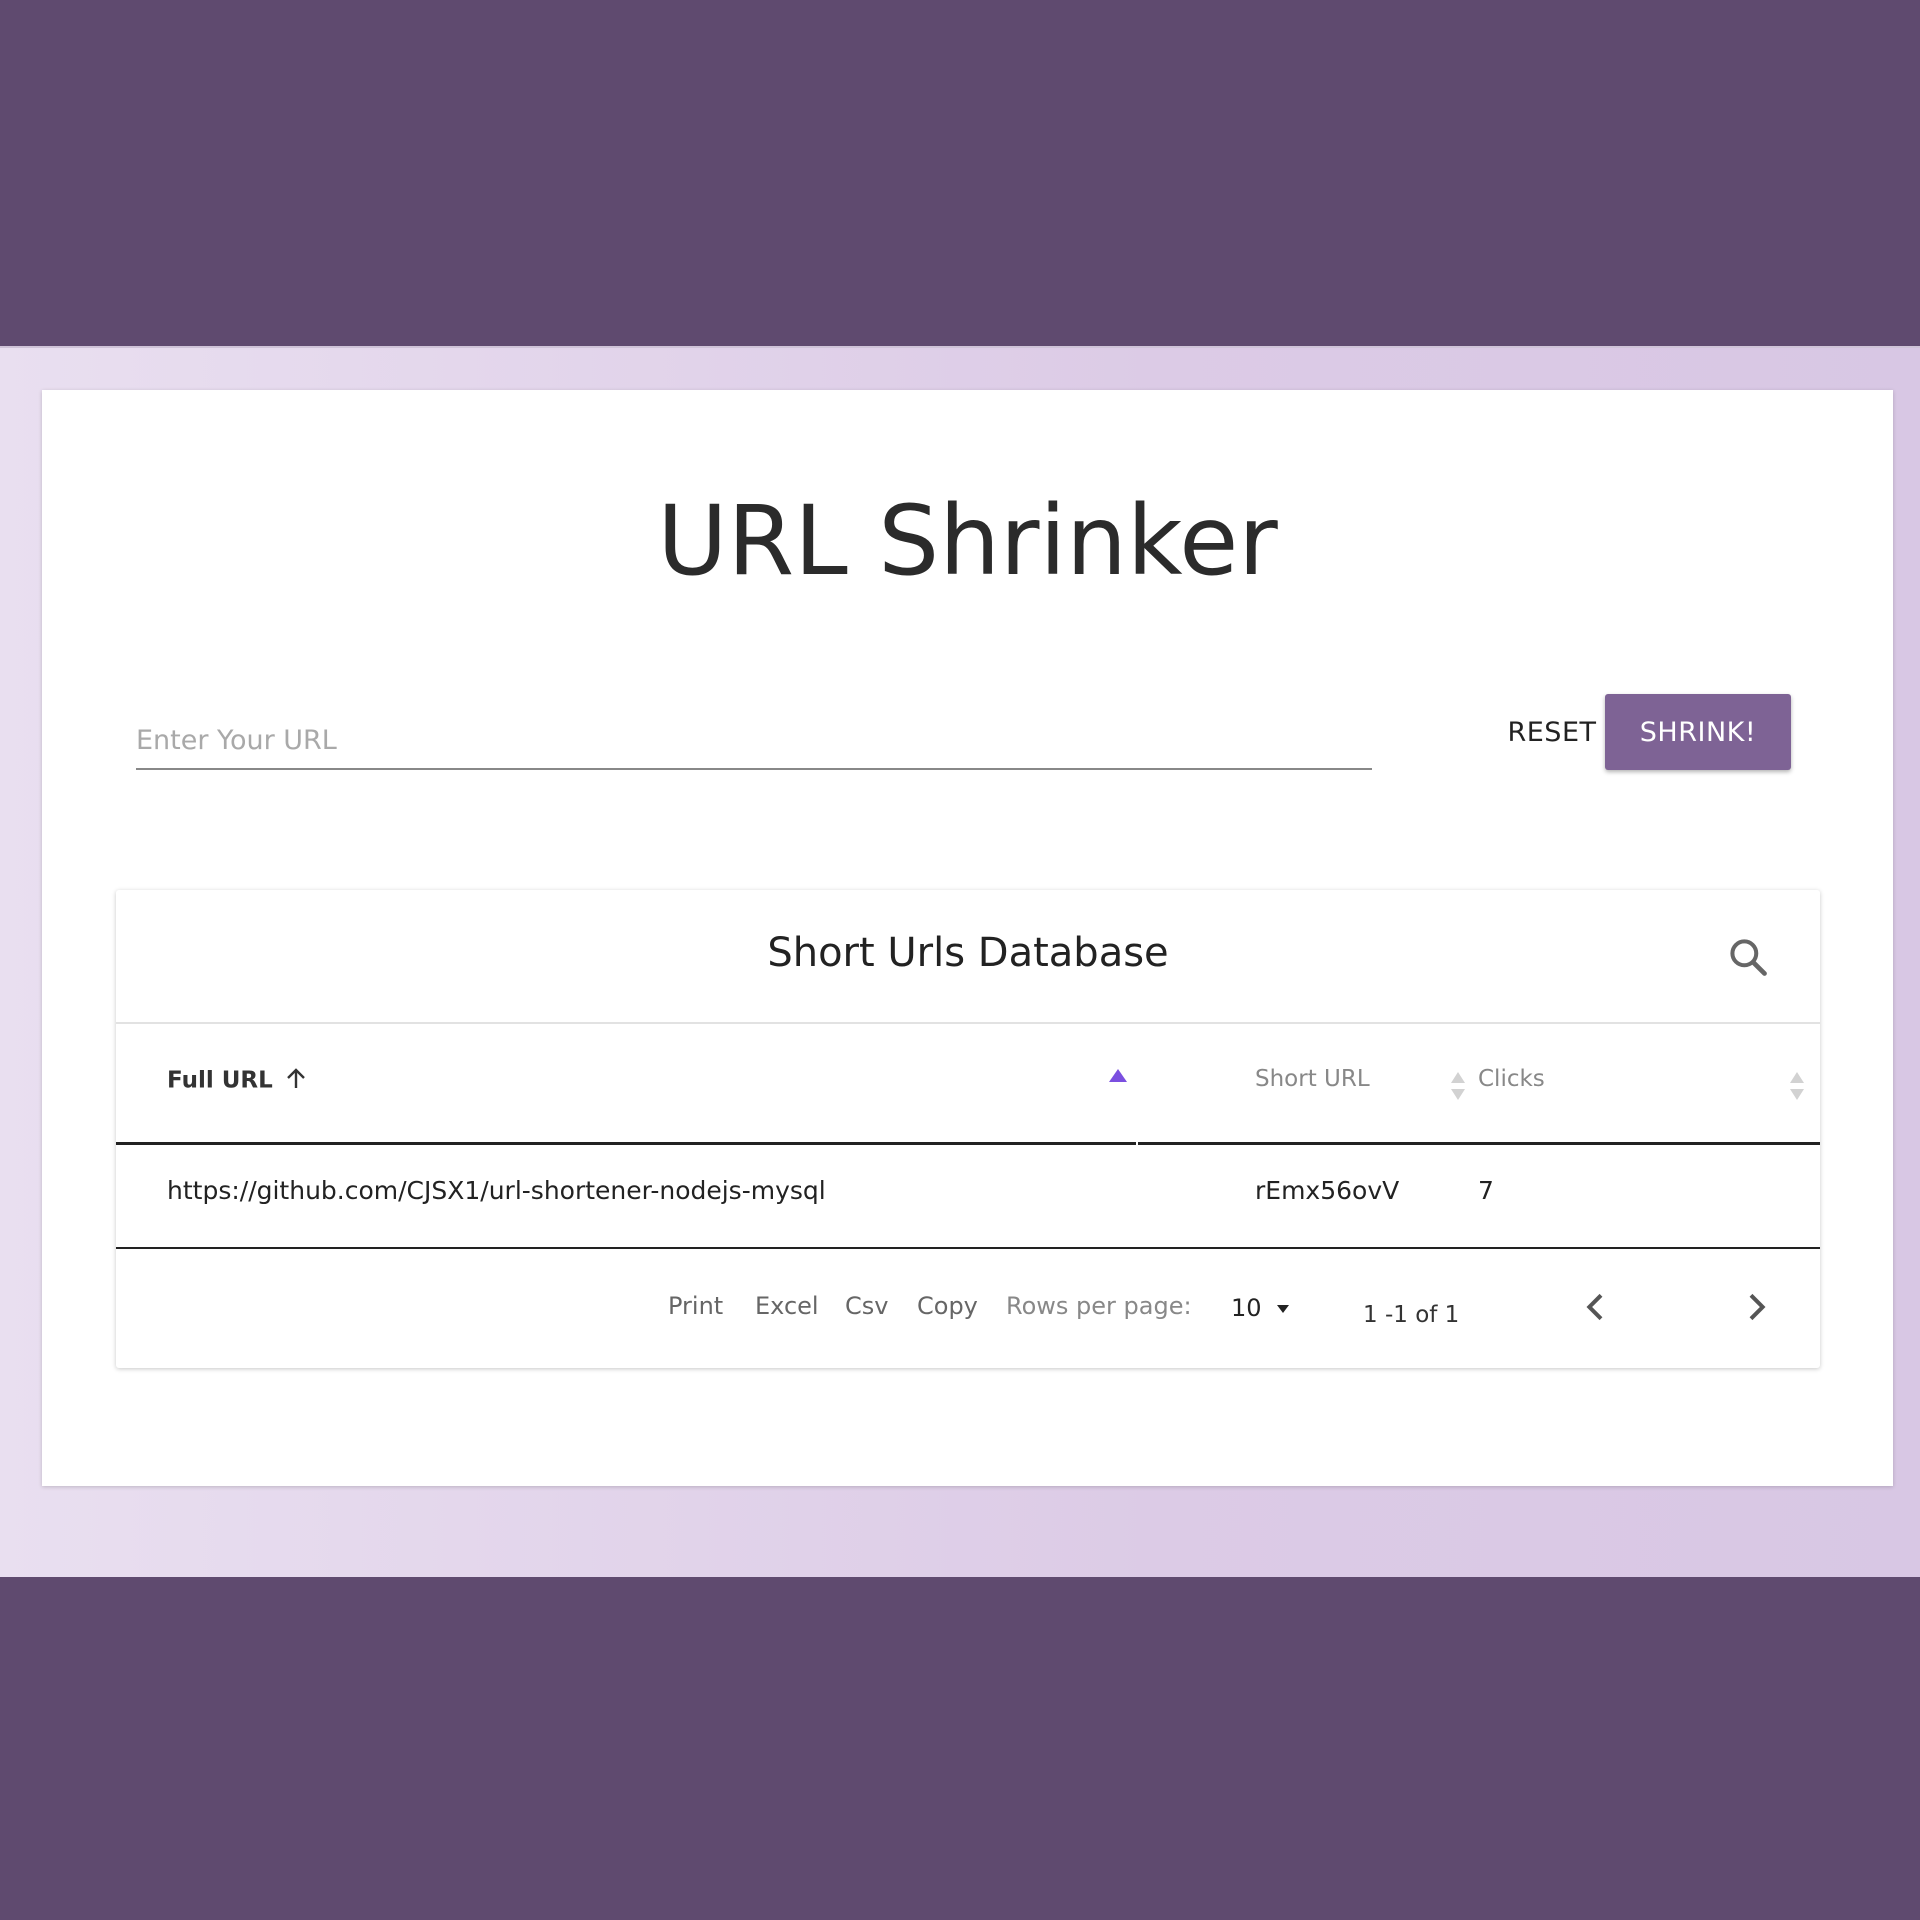  I want to click on url-input, so click(754, 741).